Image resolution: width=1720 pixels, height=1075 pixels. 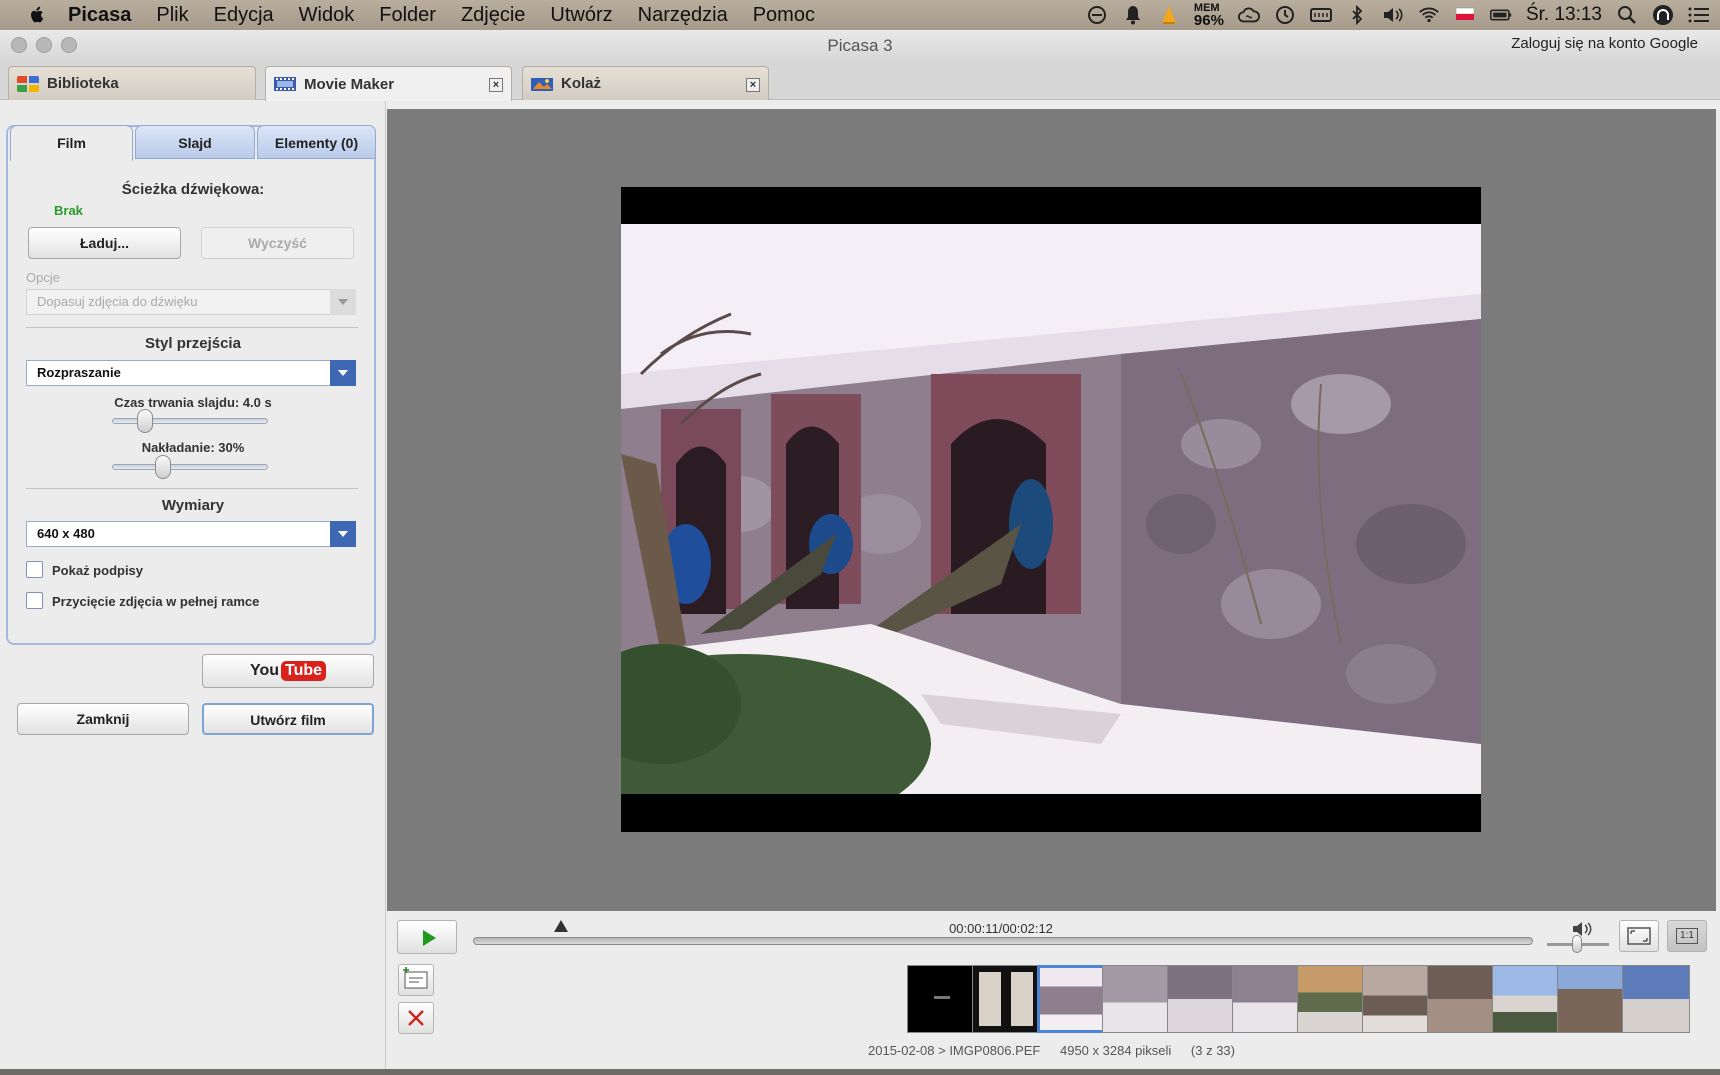 I want to click on status-menu-area: MEM 96% Śr. 13:13, so click(x=1398, y=15).